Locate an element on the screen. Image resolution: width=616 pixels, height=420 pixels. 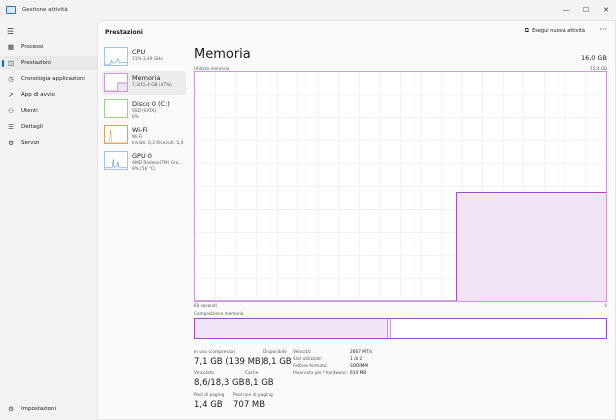
perf-item-detail: 7,3/15,4 GB (47%) is located at coordinates (152, 85).